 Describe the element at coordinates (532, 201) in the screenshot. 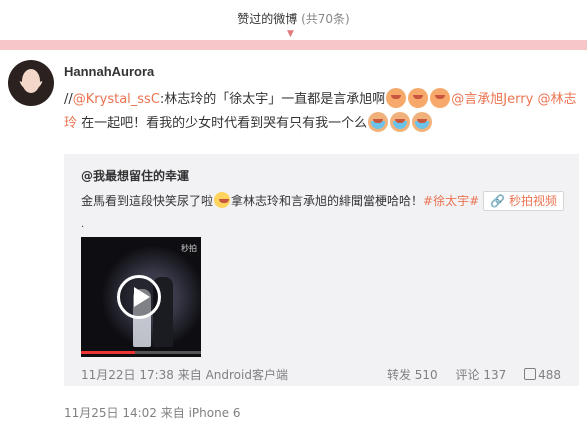

I see `video-link-label: 秒拍视频` at that location.